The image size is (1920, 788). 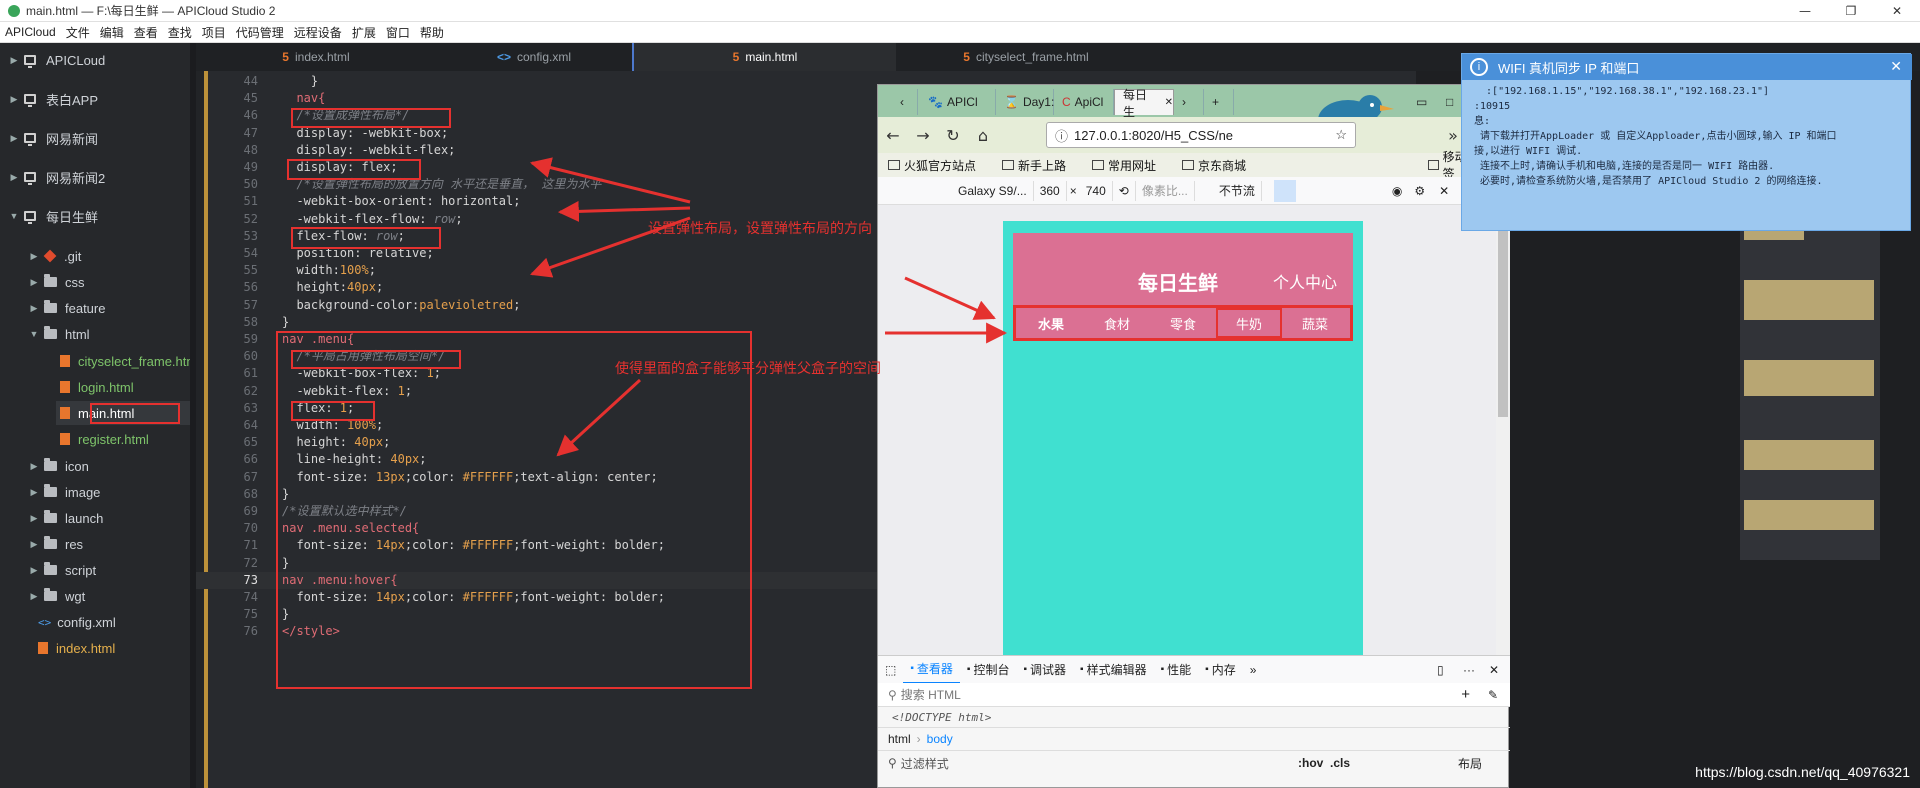 I want to click on annotation-flex-share: 使得里面的盒子能够平分弹性父盒子的空间, so click(x=748, y=368).